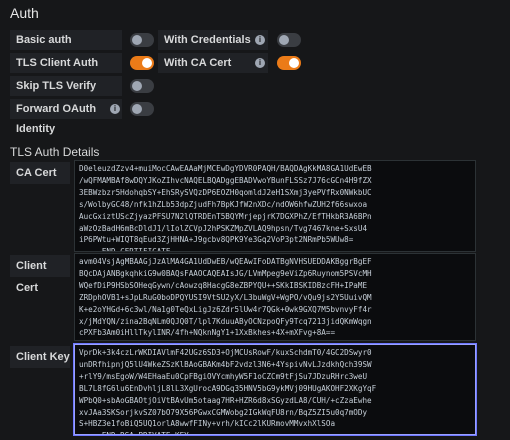 The width and height of the screenshot is (510, 440). I want to click on basic-auth-label: Basic auth, so click(66, 40).